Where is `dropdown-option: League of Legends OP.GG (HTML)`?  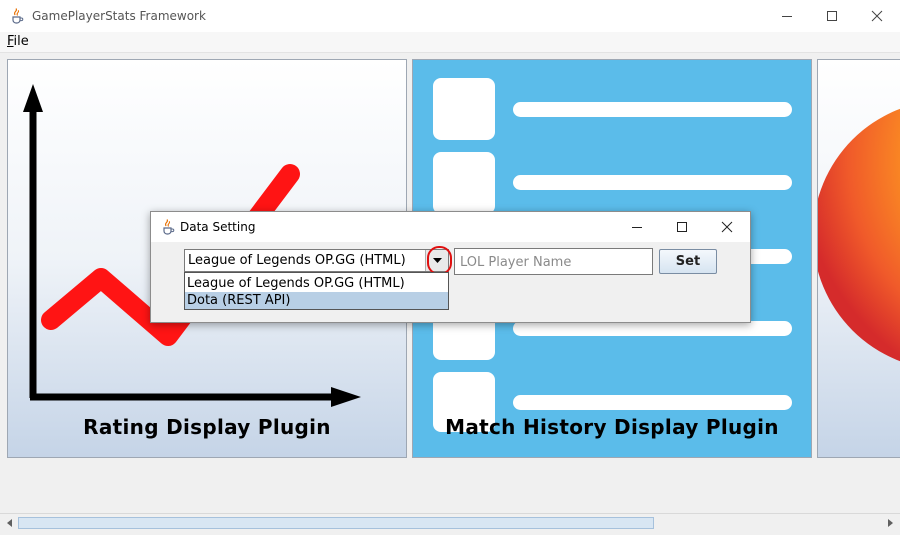
dropdown-option: League of Legends OP.GG (HTML) is located at coordinates (316, 283).